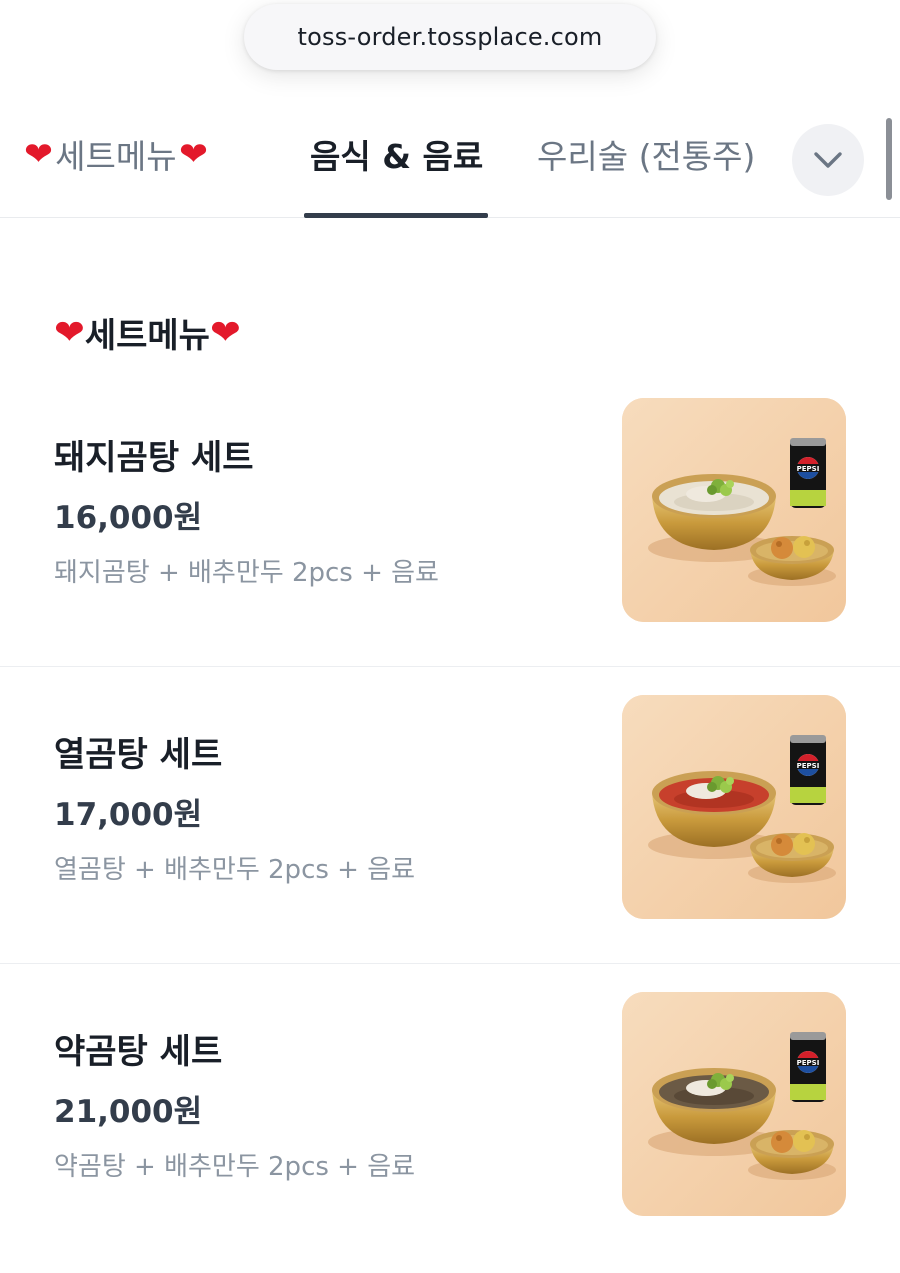 Image resolution: width=900 pixels, height=1273 pixels. I want to click on tab-set-menu: ❤ 세트메뉴 ❤, so click(116, 154).